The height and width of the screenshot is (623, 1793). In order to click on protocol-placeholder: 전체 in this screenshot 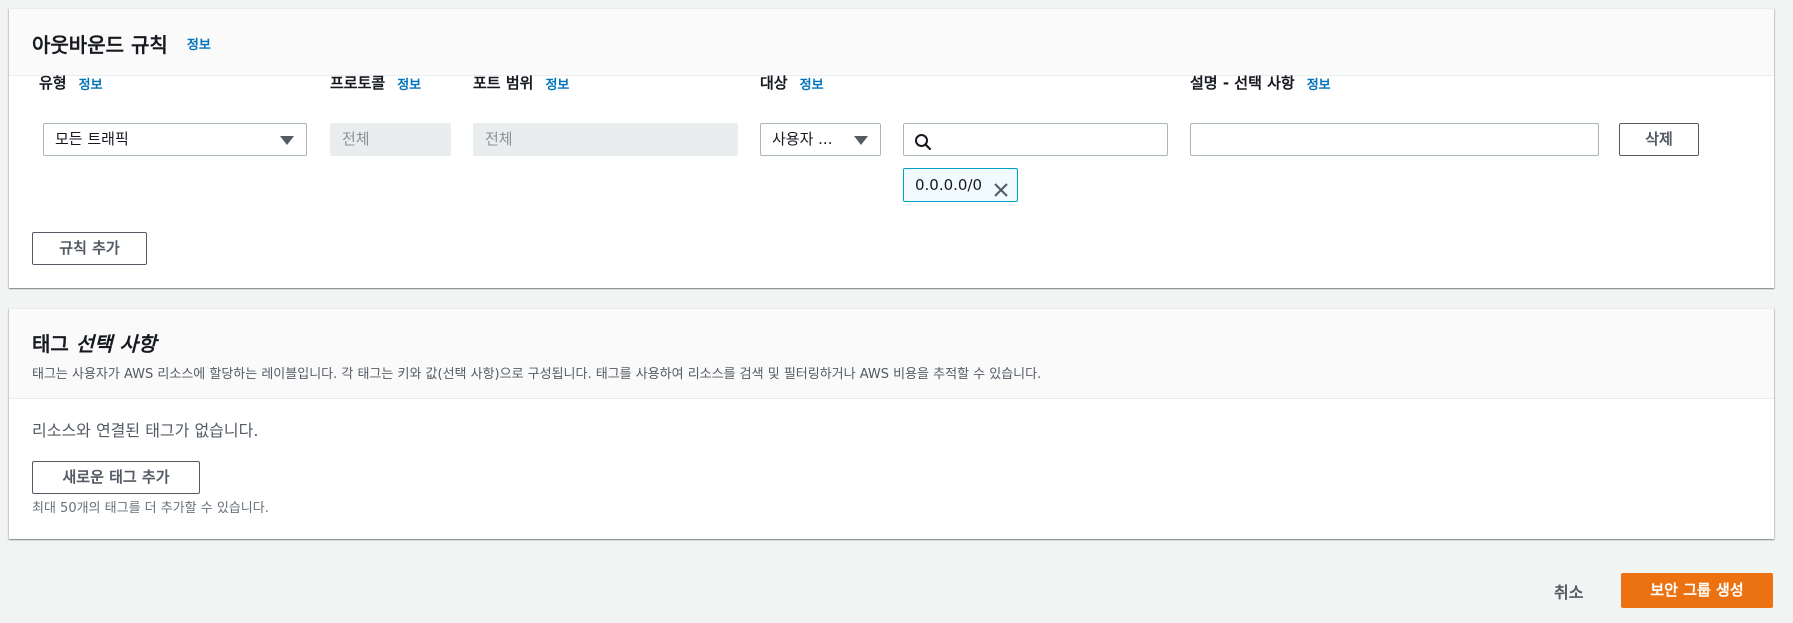, I will do `click(356, 139)`.